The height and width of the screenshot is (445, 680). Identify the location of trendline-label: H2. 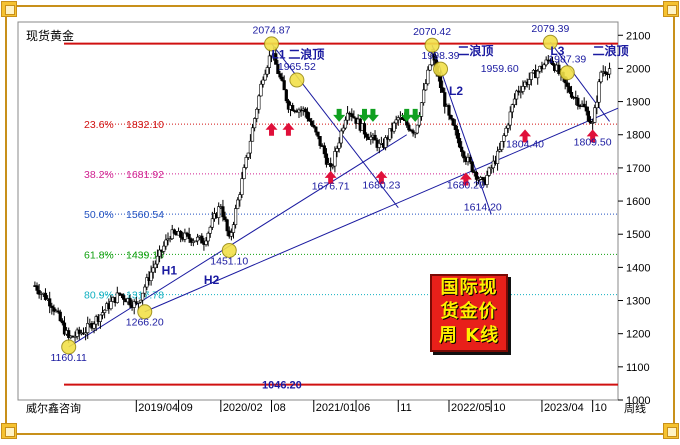
(212, 280).